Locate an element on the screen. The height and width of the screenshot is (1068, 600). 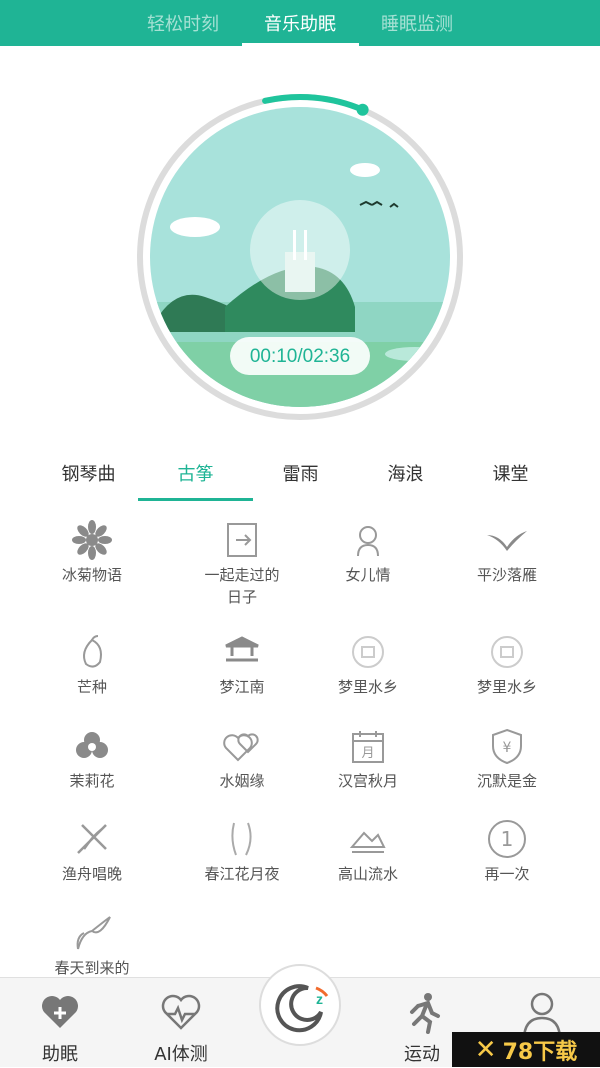
watermark-text: 78下载 is located at coordinates (540, 1052).